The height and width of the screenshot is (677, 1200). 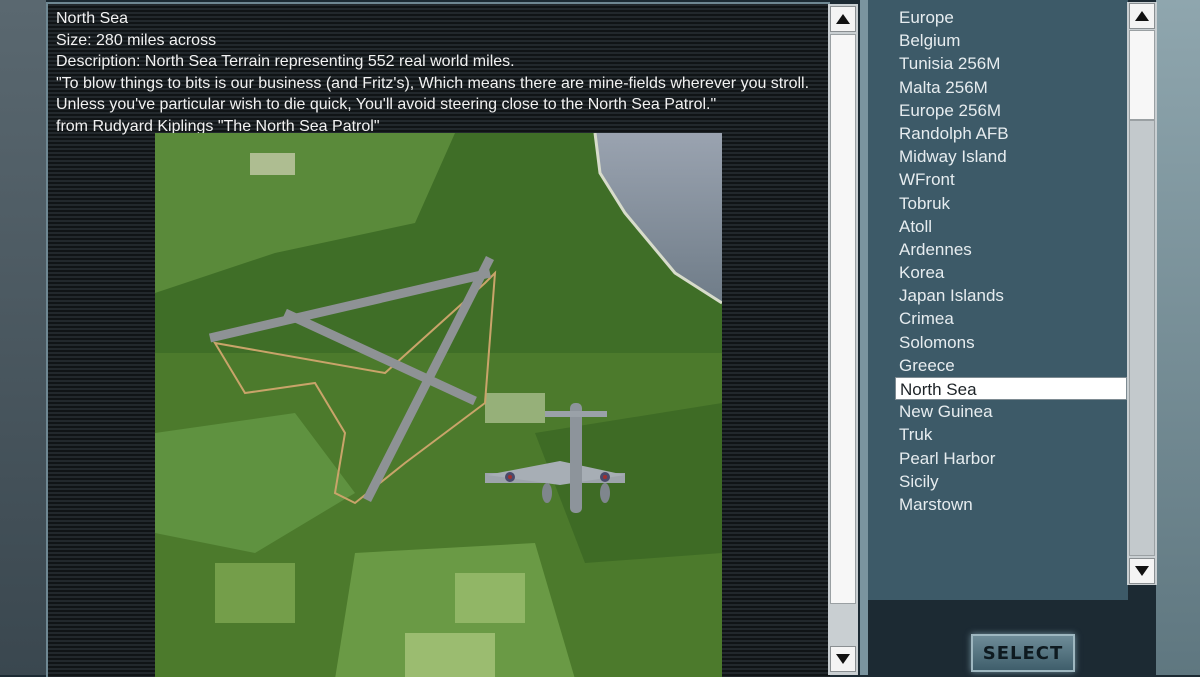 I want to click on scroll-thumb, so click(x=843, y=319).